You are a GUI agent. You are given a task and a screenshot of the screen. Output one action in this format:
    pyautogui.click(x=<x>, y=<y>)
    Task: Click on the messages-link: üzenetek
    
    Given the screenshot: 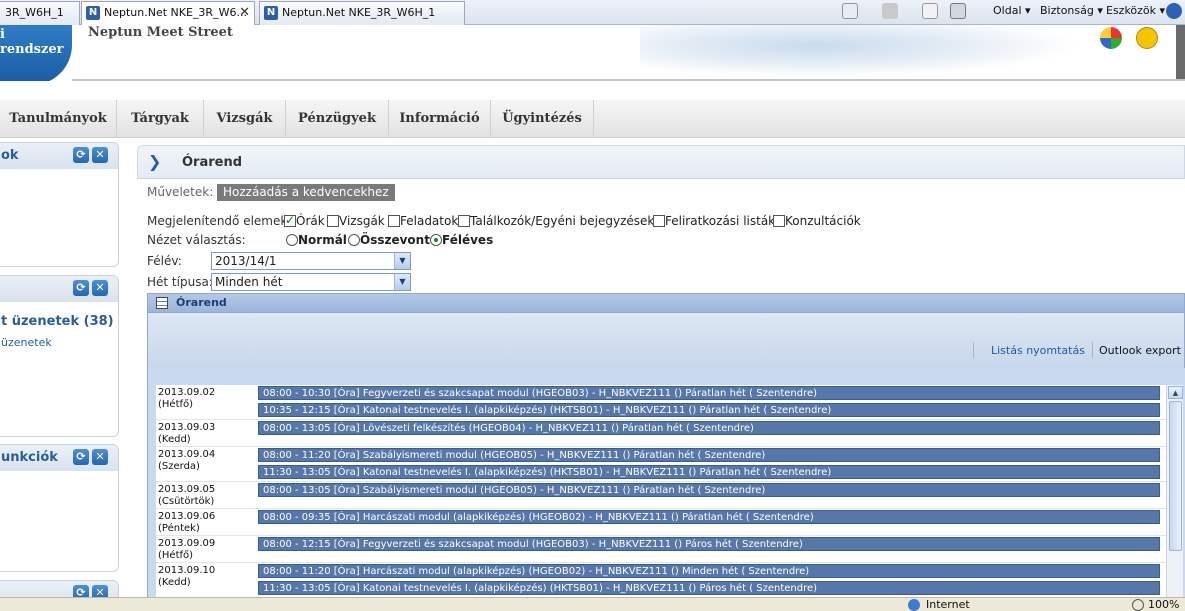 What is the action you would take?
    pyautogui.click(x=26, y=342)
    